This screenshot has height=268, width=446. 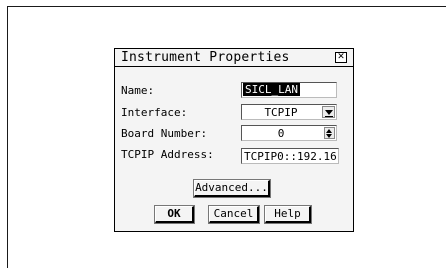 What do you see at coordinates (289, 133) in the screenshot?
I see `board-number-stepper: 0` at bounding box center [289, 133].